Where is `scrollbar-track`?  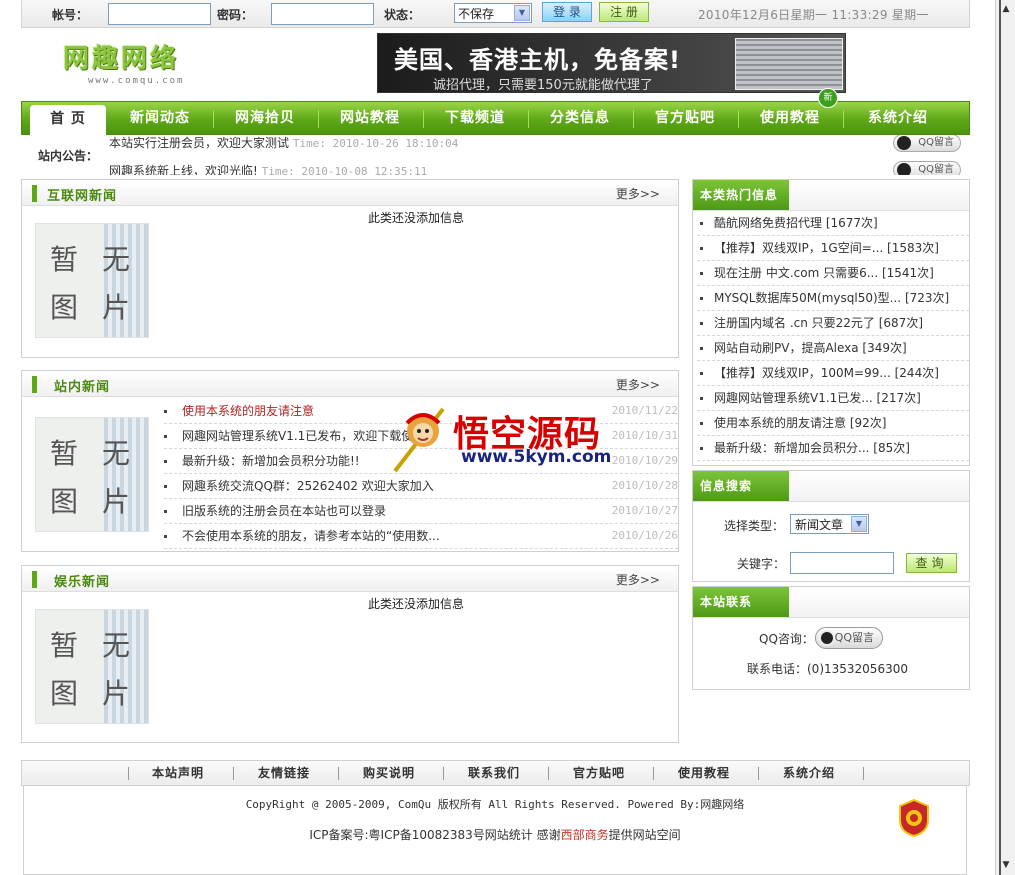 scrollbar-track is located at coordinates (1000, 437).